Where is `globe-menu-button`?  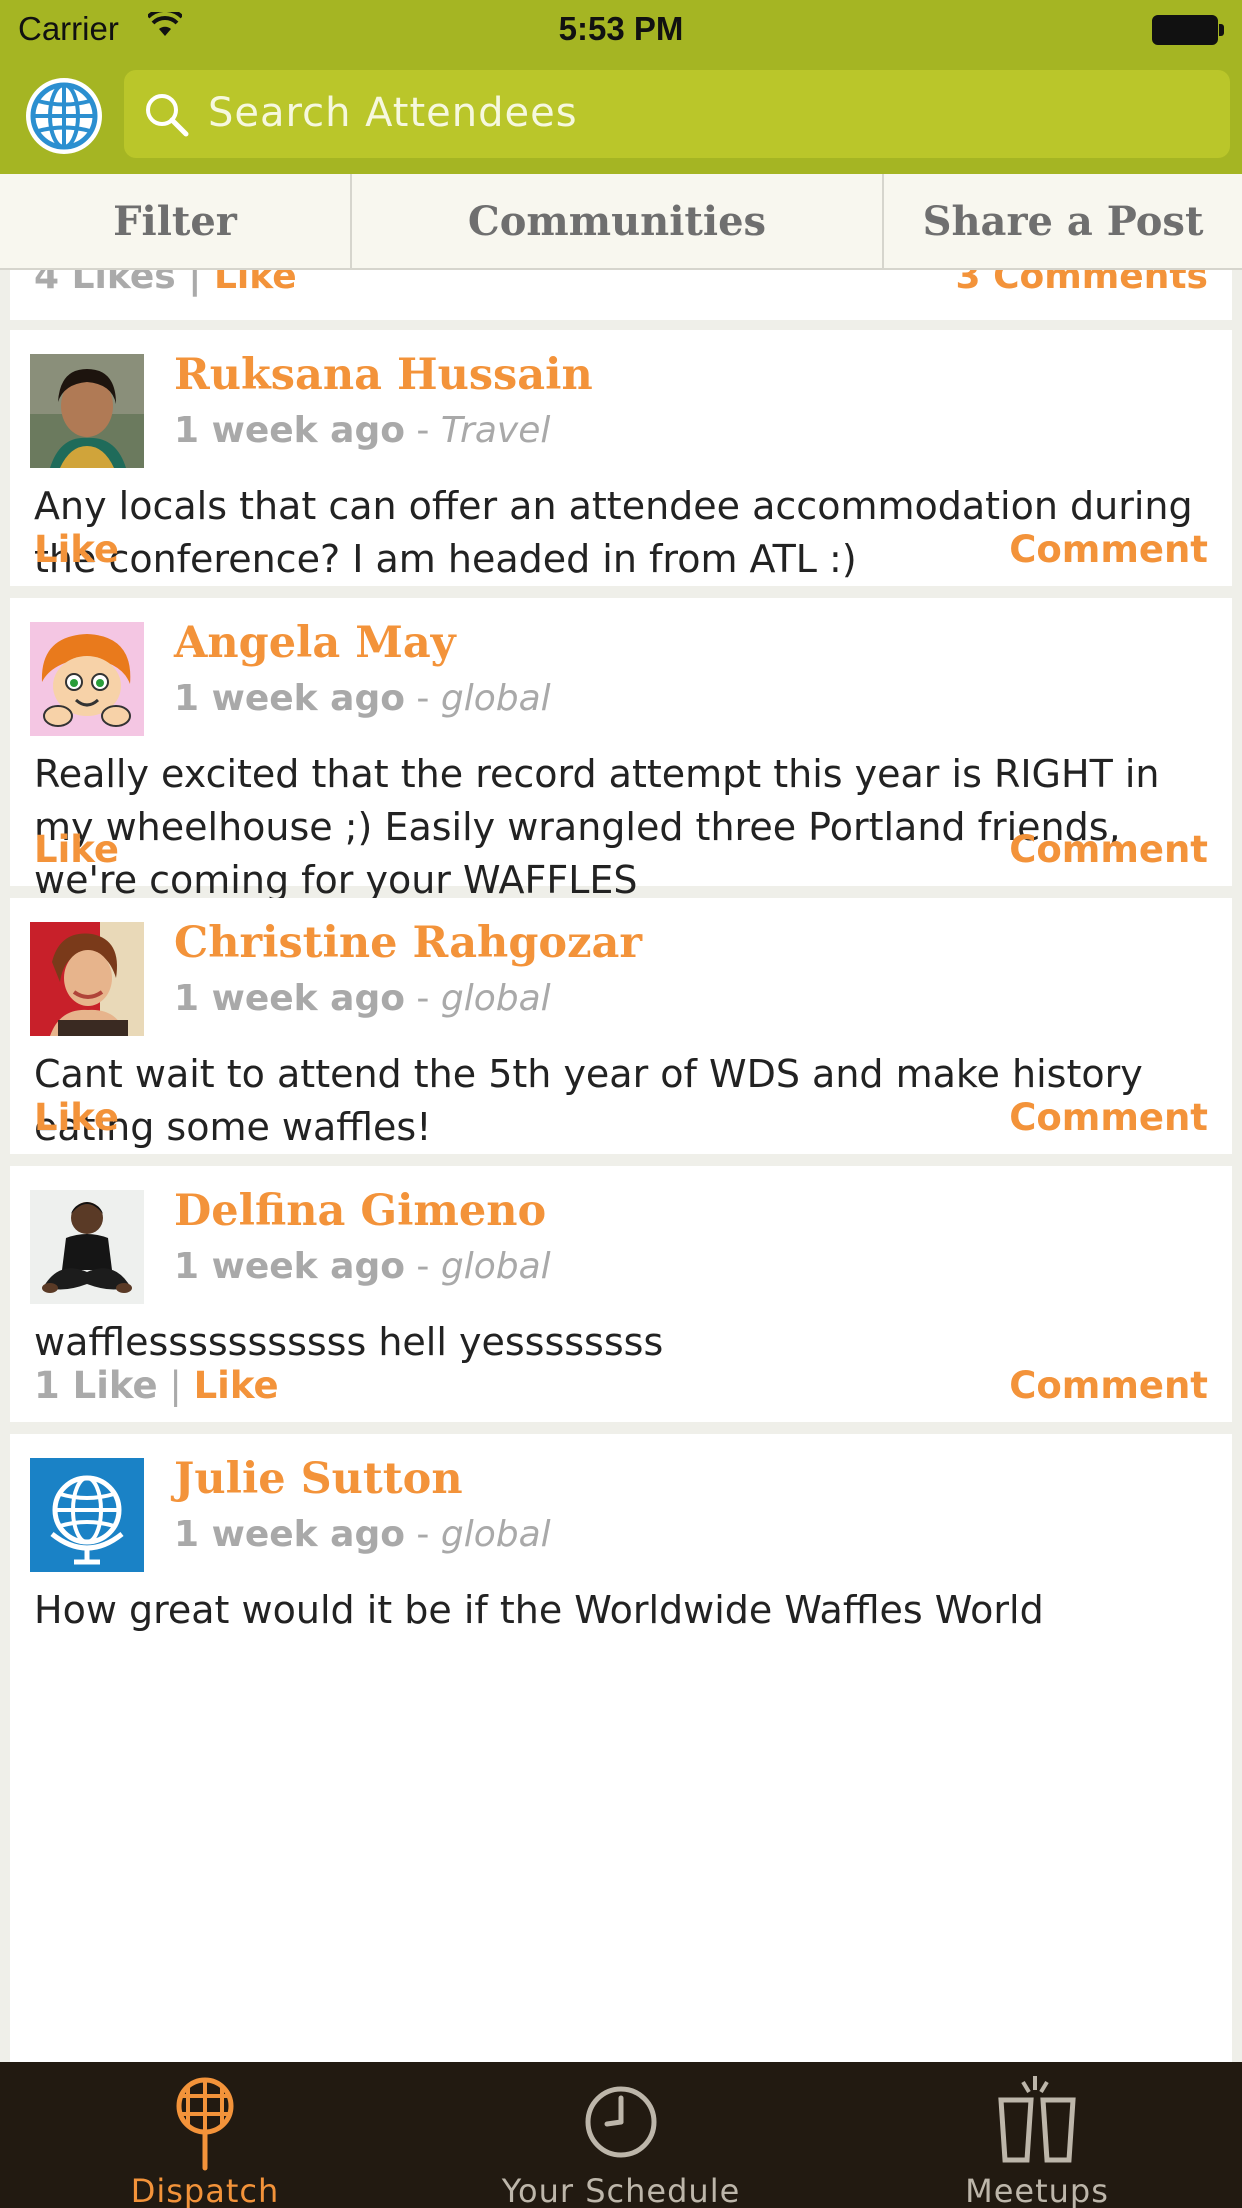
globe-menu-button is located at coordinates (64, 116).